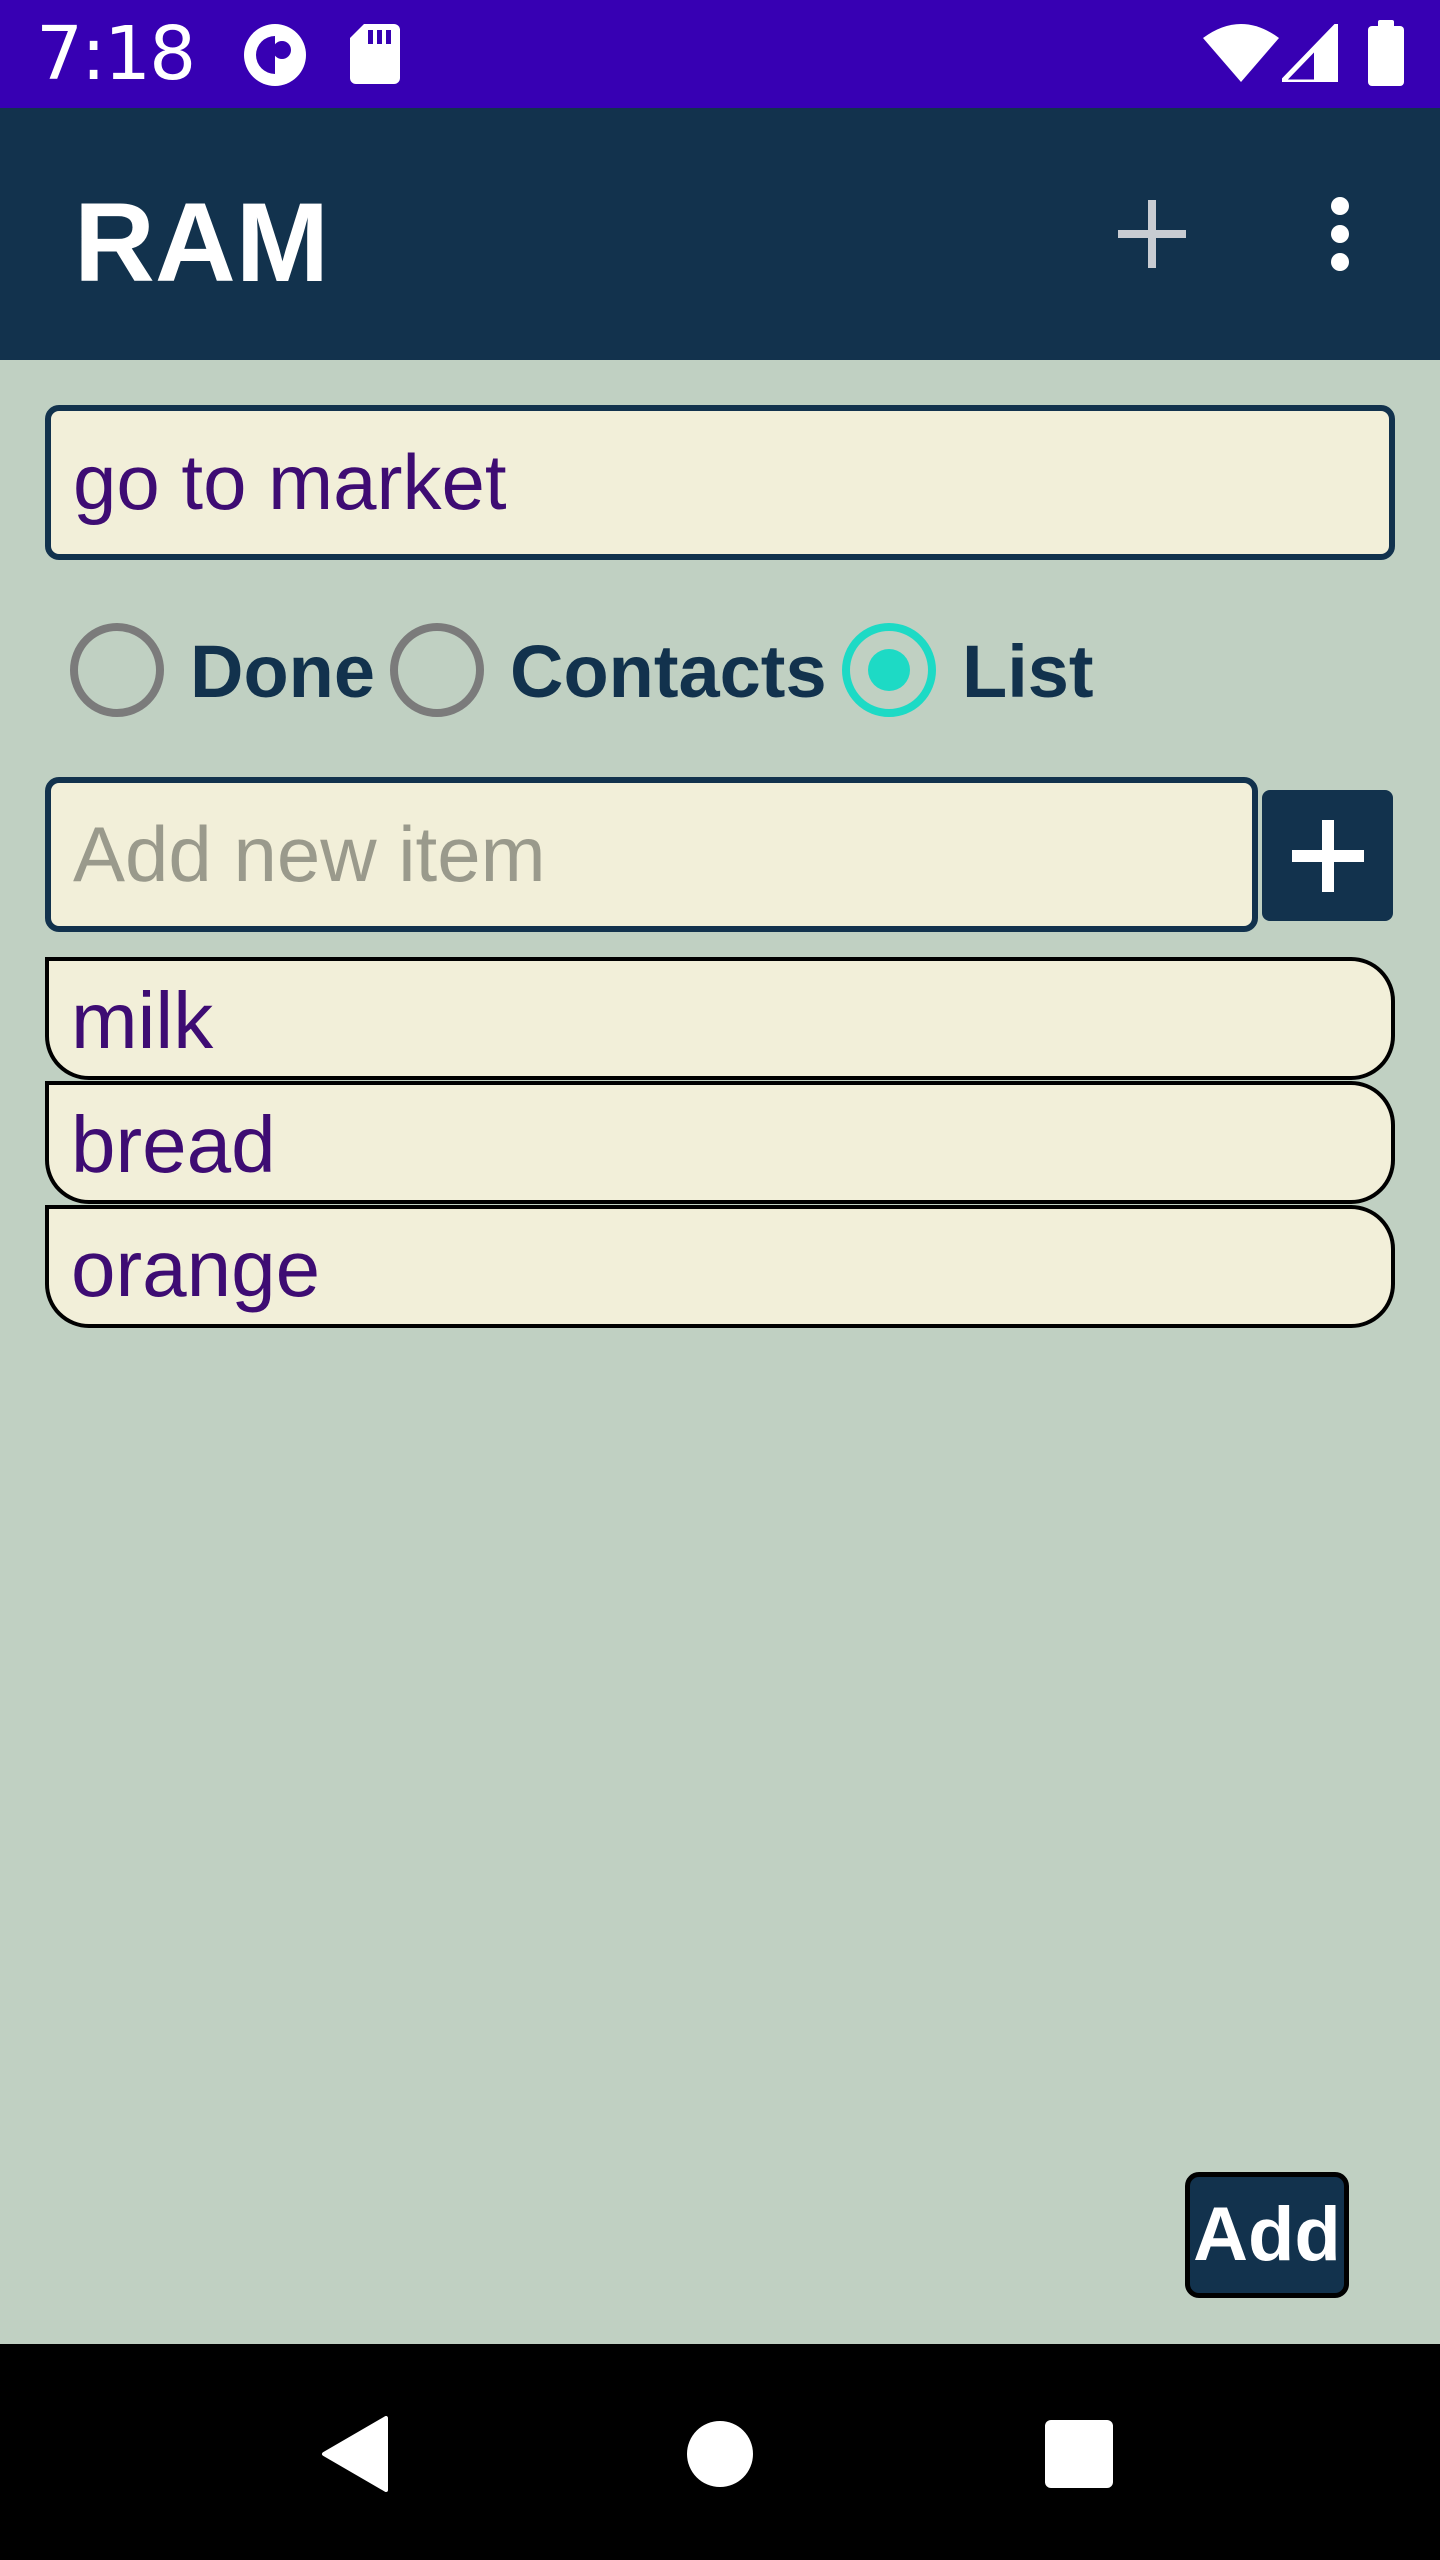 The image size is (1440, 2560). I want to click on title-field, so click(720, 482).